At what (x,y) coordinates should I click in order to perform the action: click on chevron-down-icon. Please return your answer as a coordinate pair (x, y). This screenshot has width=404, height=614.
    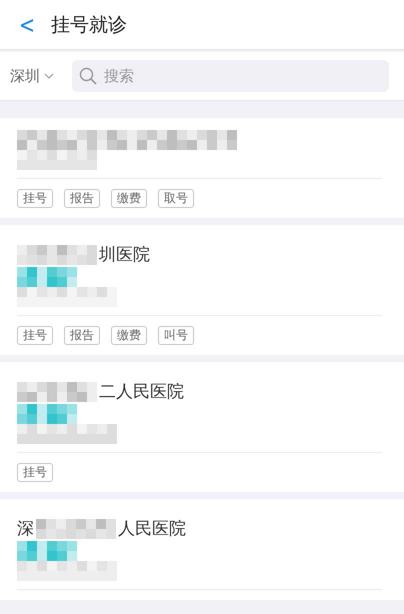
    Looking at the image, I should click on (49, 76).